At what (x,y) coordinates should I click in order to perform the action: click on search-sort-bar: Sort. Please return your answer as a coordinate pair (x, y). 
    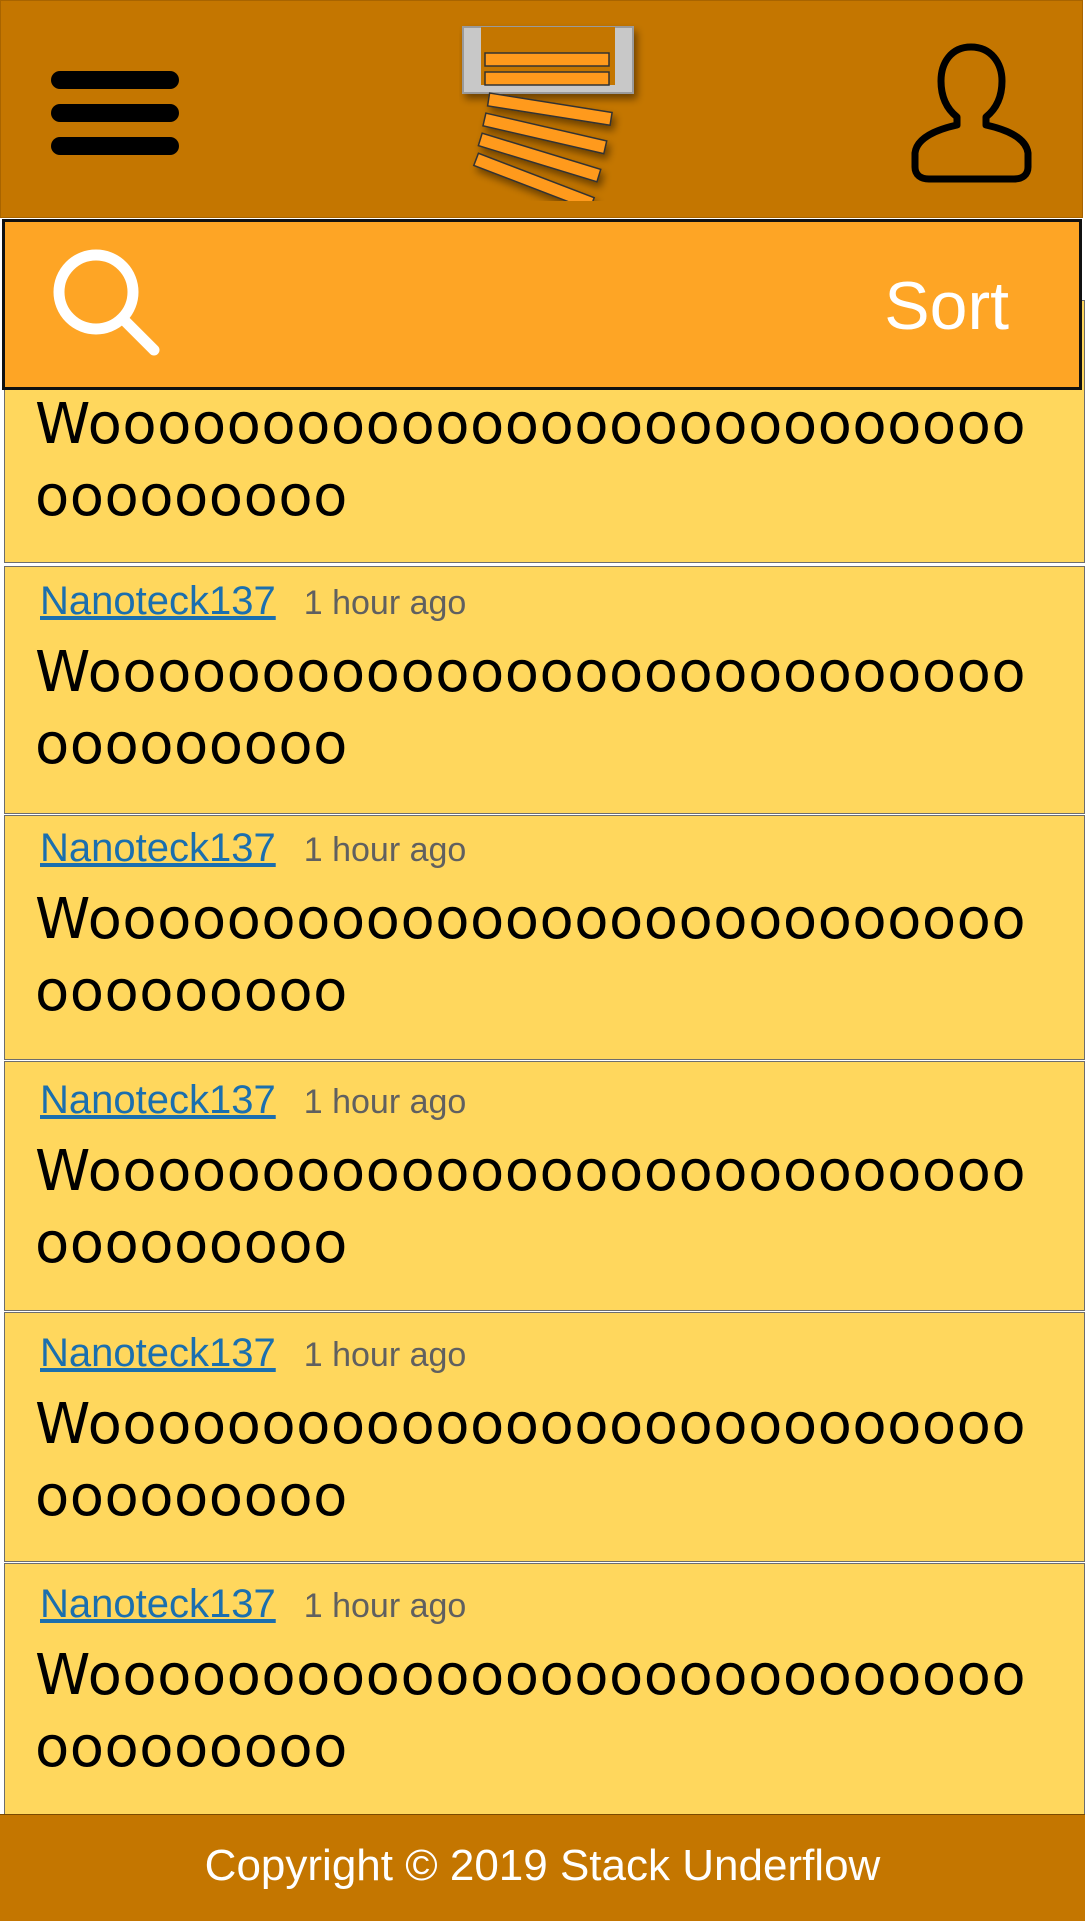
    Looking at the image, I should click on (542, 304).